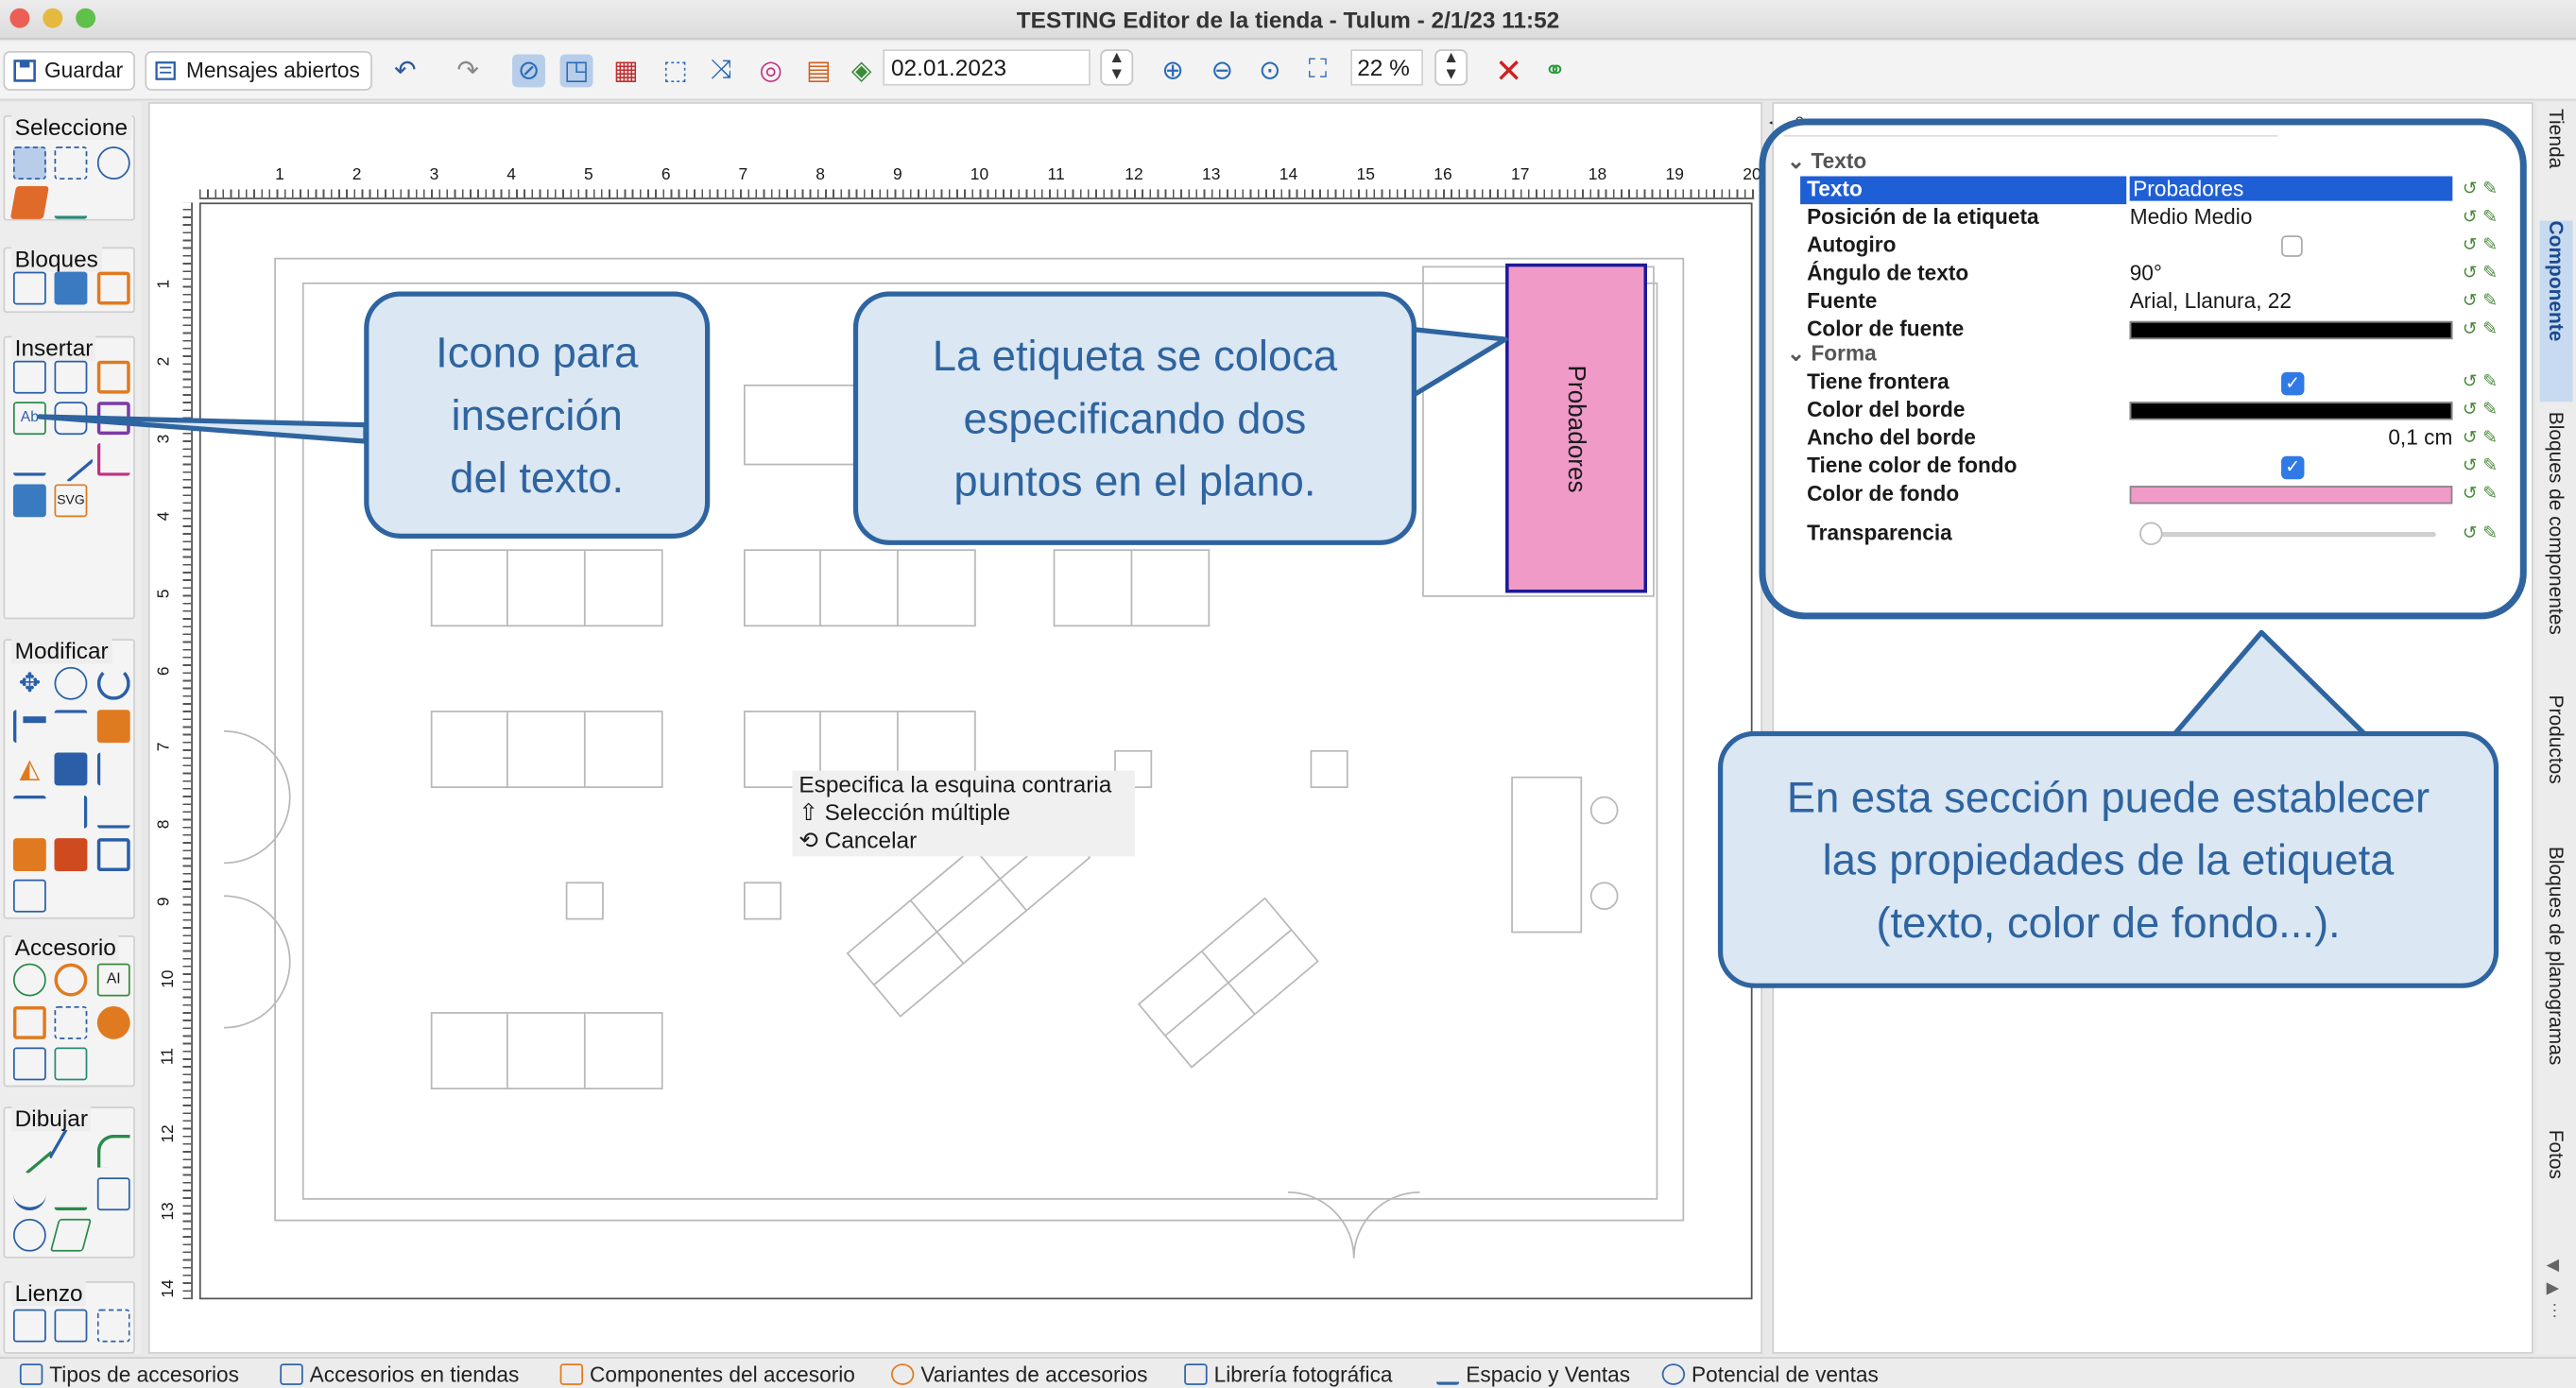  I want to click on layers-color-icon: ▤, so click(818, 72).